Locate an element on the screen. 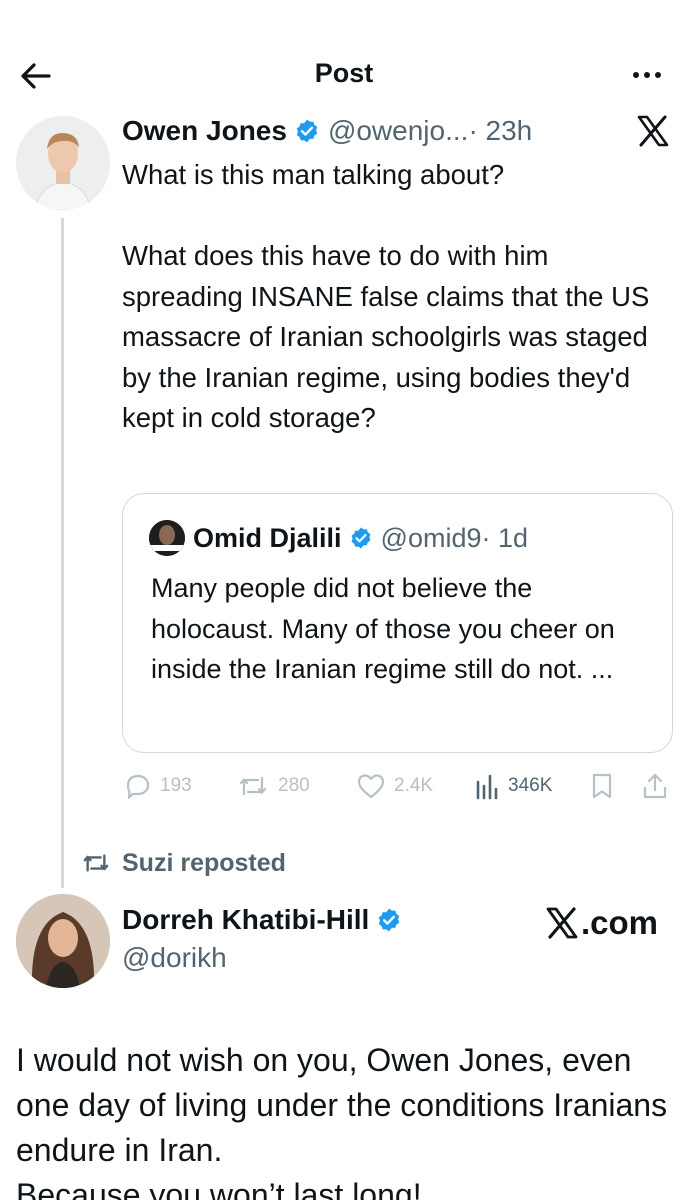  like-button: 2.4K is located at coordinates (394, 786).